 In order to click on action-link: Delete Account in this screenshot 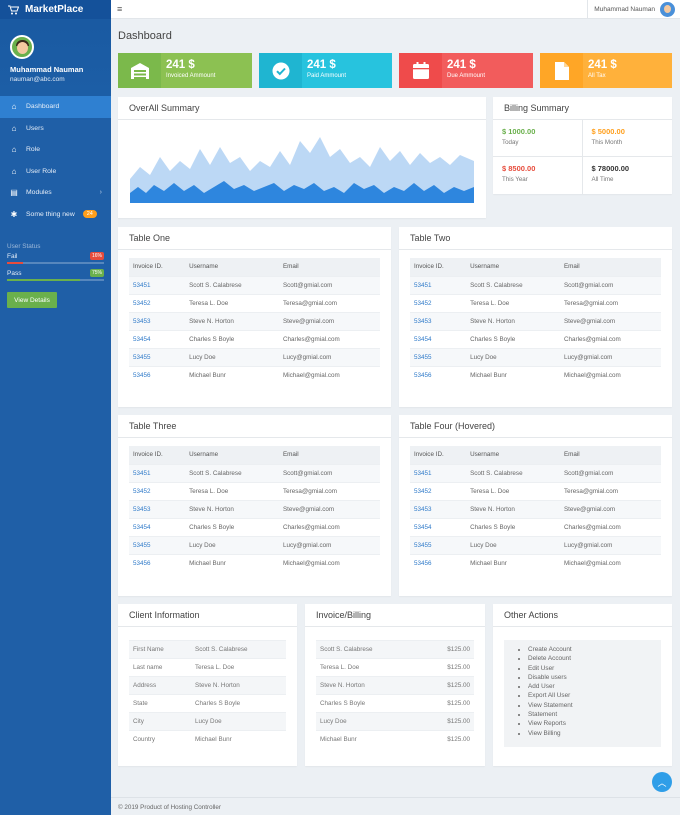, I will do `click(594, 658)`.